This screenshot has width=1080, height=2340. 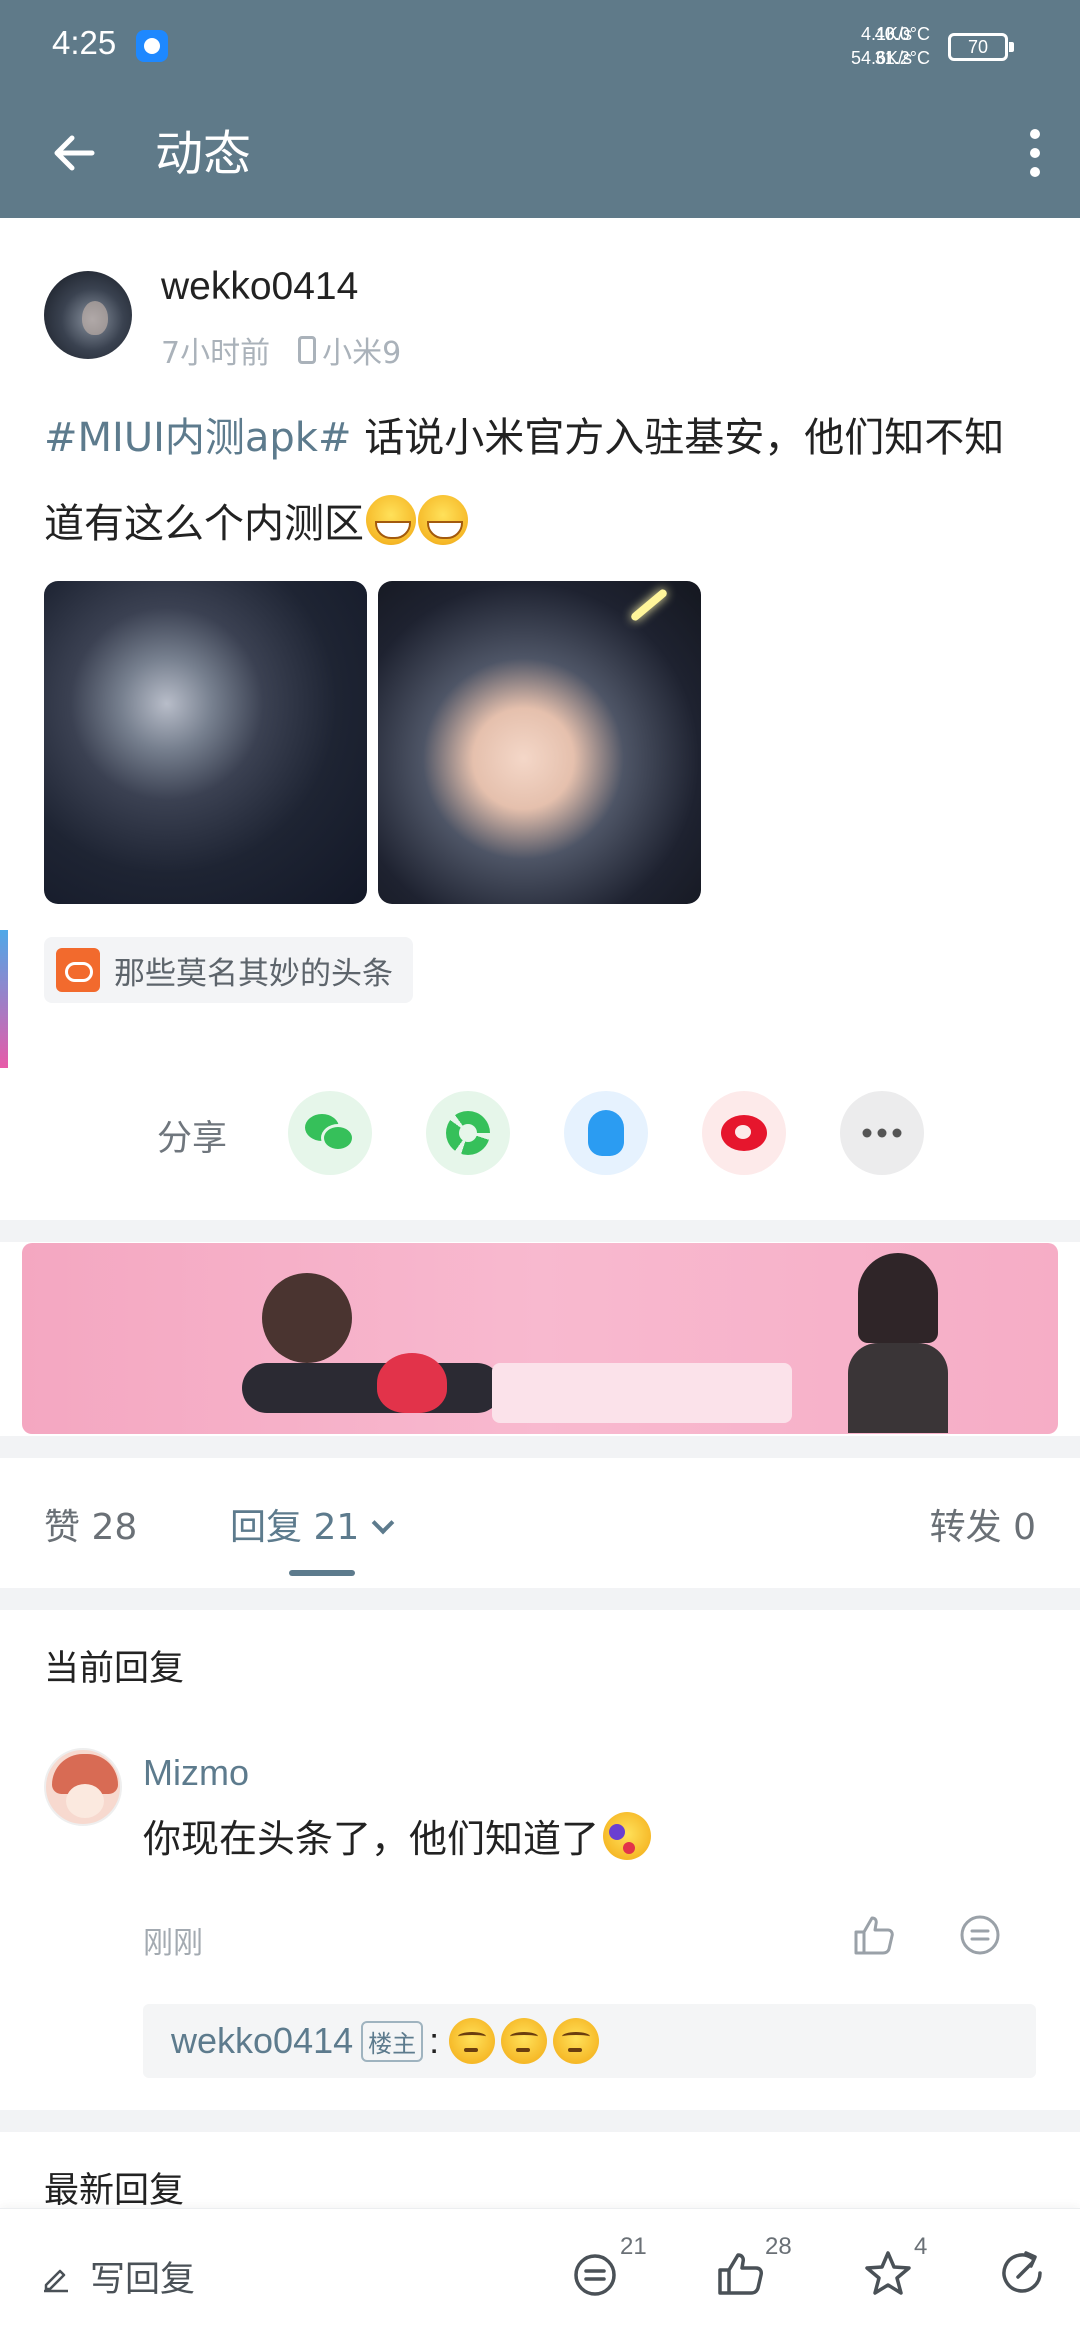 What do you see at coordinates (902, 58) in the screenshot?
I see `temperature-2: 31.2°C` at bounding box center [902, 58].